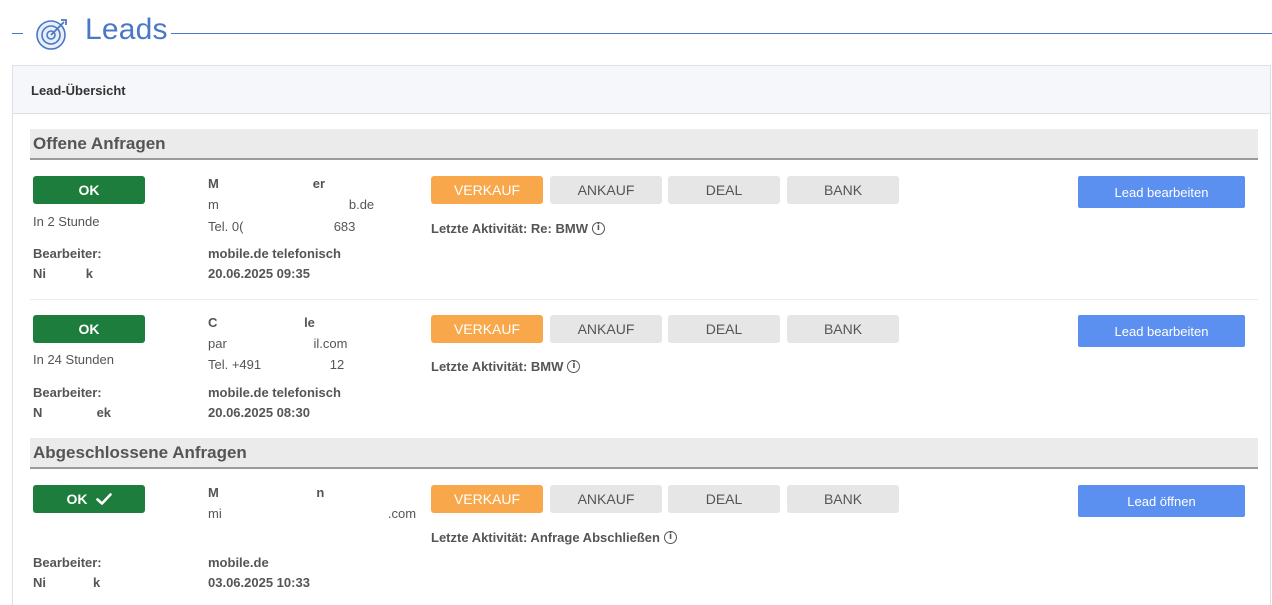 The image size is (1272, 605). Describe the element at coordinates (238, 562) in the screenshot. I see `lead-source: mobile.de` at that location.